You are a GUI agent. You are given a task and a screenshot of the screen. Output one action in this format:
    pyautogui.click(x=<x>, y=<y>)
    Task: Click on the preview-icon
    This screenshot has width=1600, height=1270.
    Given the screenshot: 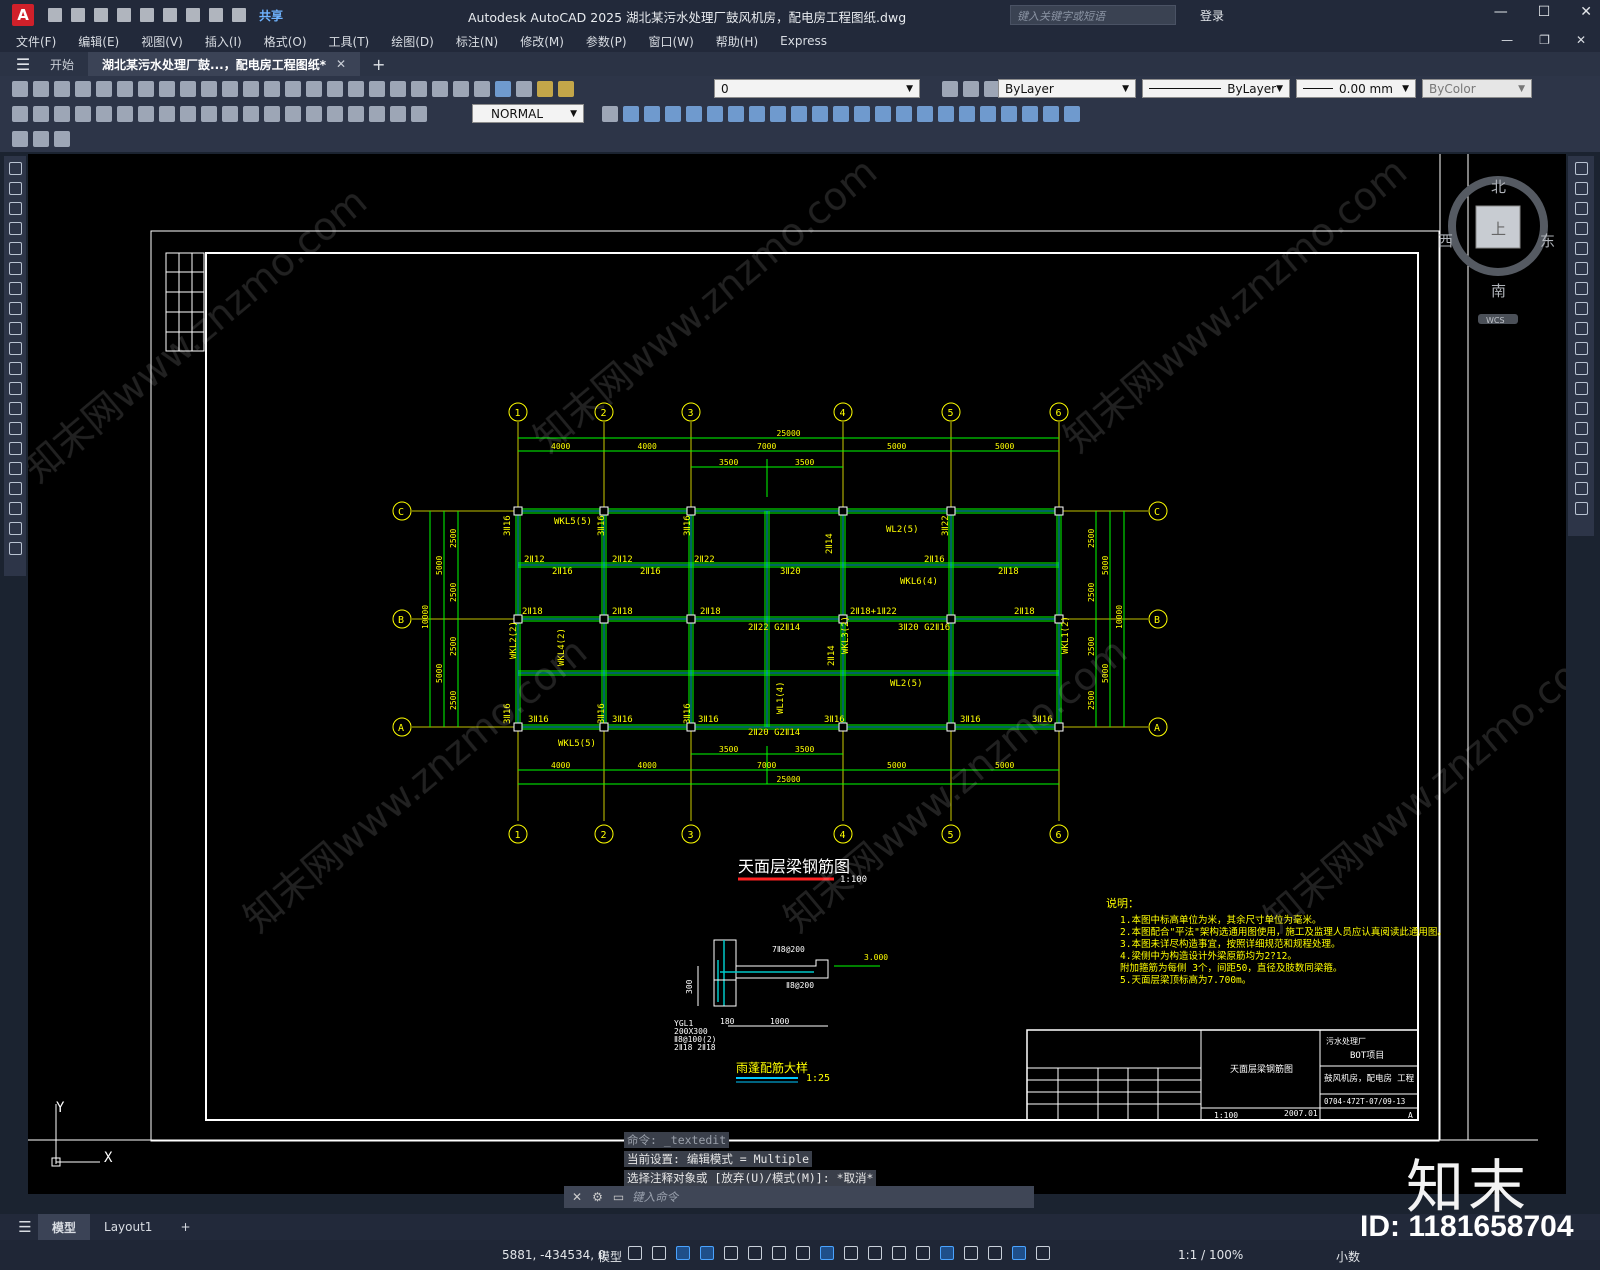 What is the action you would take?
    pyautogui.click(x=104, y=89)
    